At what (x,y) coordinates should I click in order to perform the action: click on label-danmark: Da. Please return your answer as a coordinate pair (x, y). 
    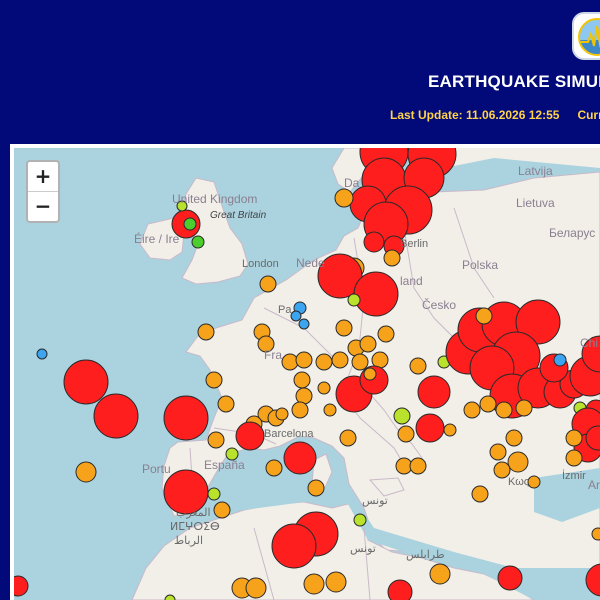
    Looking at the image, I should click on (352, 183).